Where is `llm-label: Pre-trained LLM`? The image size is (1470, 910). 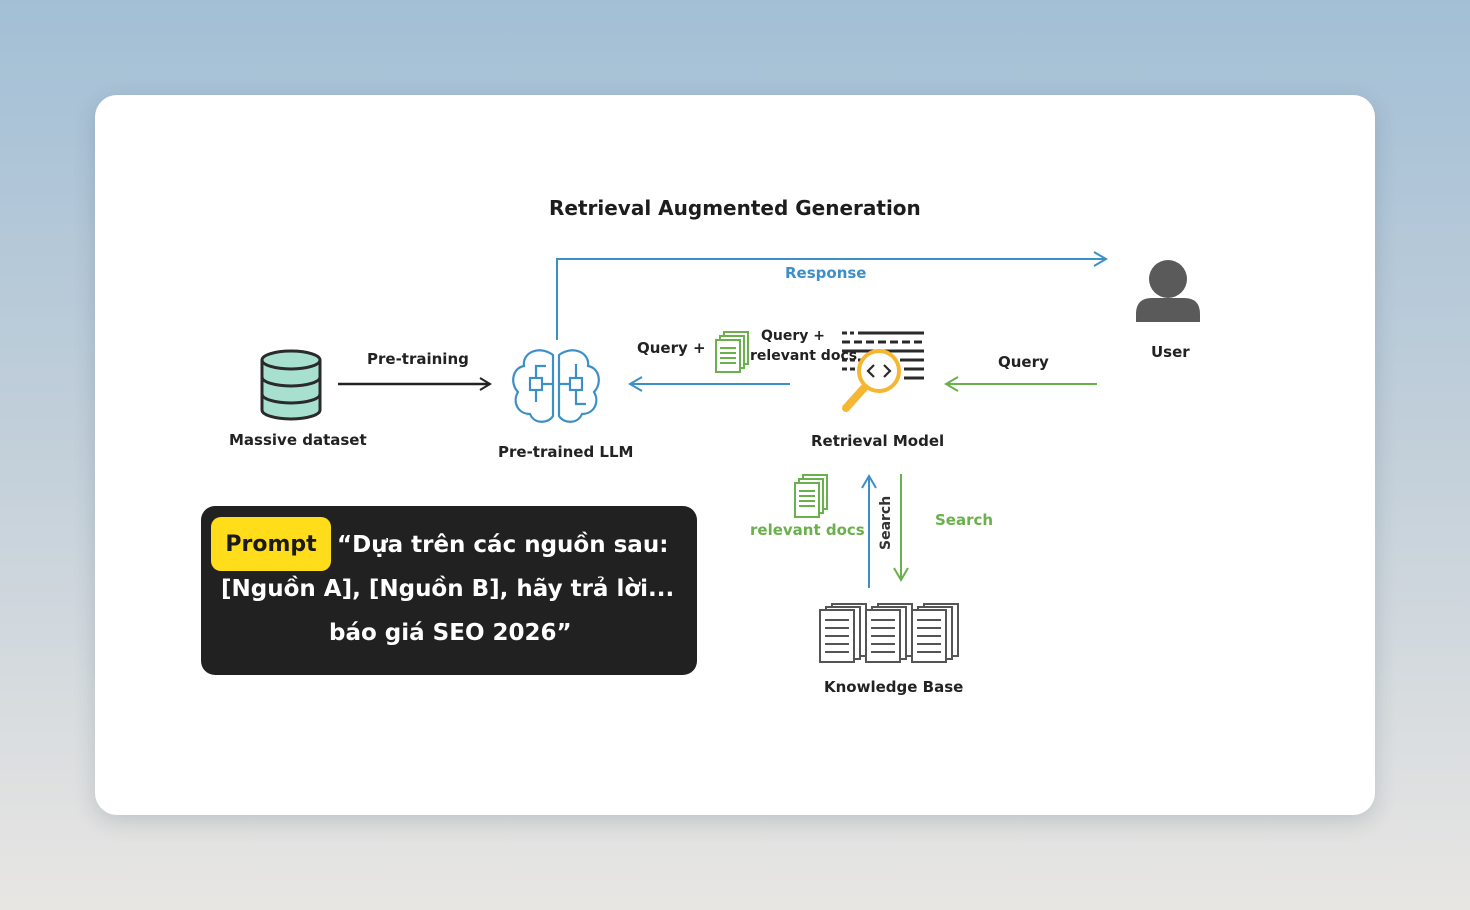
llm-label: Pre-trained LLM is located at coordinates (566, 452).